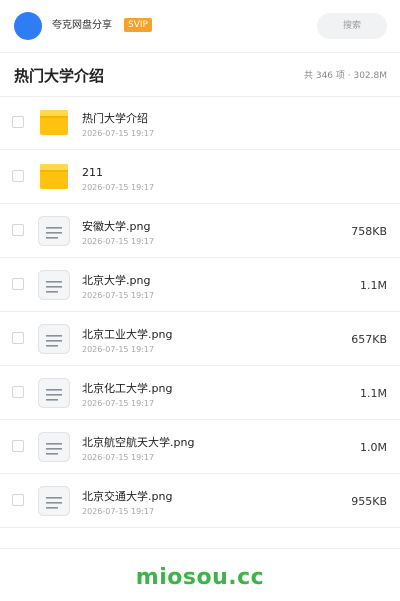 This screenshot has height=601, width=400. Describe the element at coordinates (200, 177) in the screenshot. I see `file-row: 211 2026-07-15 19:17` at that location.